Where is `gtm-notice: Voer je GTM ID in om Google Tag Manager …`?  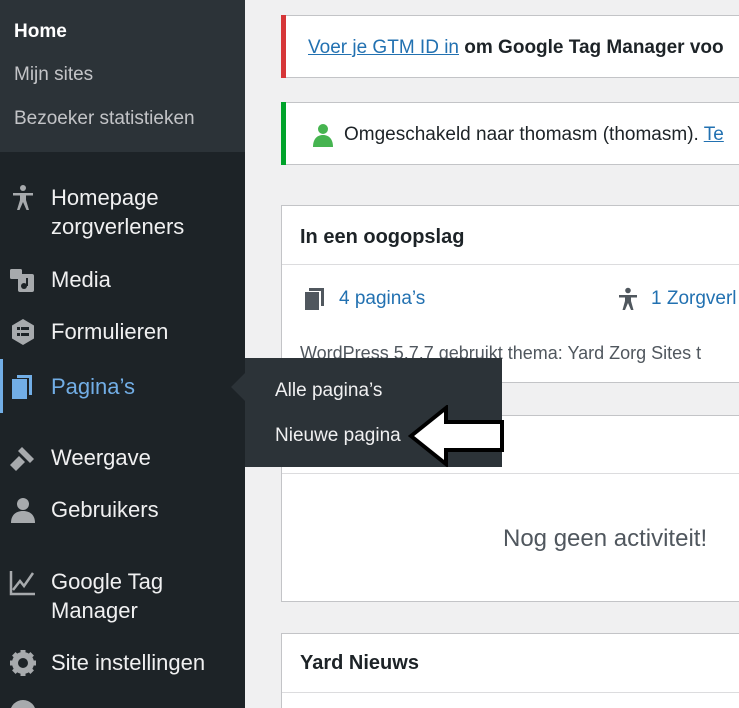 gtm-notice: Voer je GTM ID in om Google Tag Manager … is located at coordinates (510, 46).